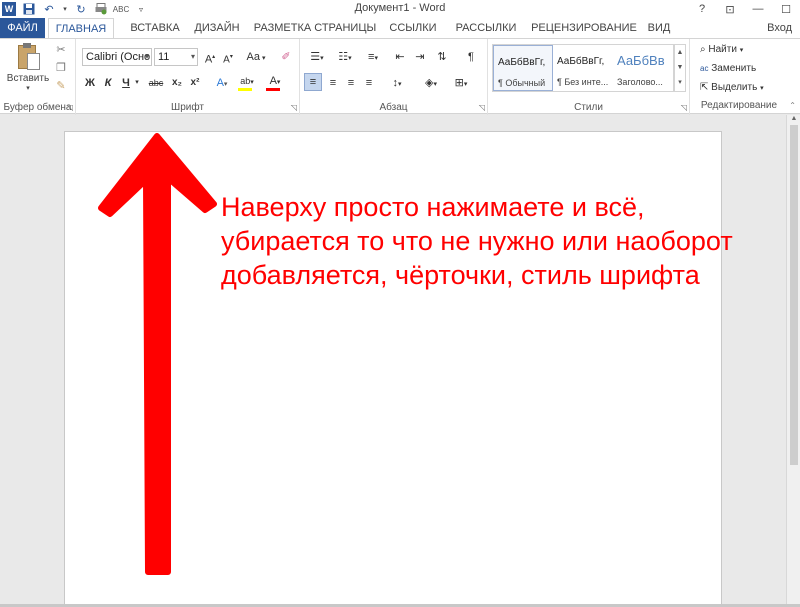 The image size is (800, 607). Describe the element at coordinates (433, 207) in the screenshot. I see `annotation-line: Наверху просто нажимаете и всё,` at that location.